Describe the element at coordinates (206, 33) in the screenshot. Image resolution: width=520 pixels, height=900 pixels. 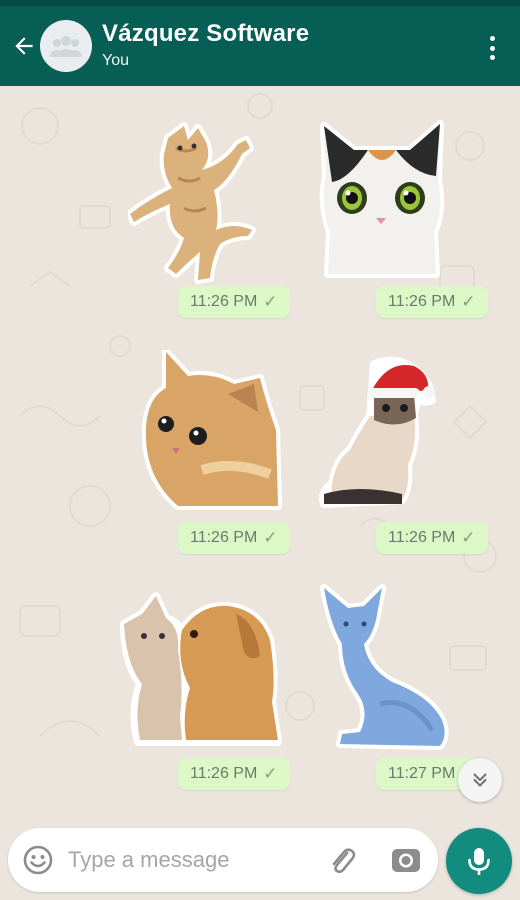
I see `chat-title: Vázquez Software` at that location.